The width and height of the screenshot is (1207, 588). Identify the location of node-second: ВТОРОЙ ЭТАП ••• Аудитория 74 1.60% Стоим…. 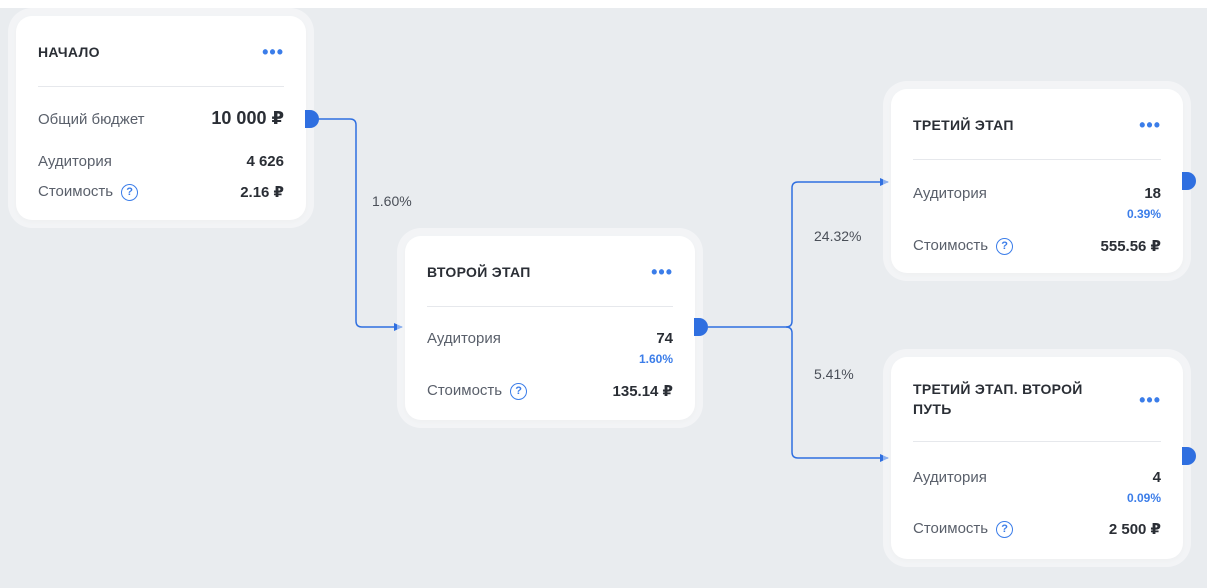
(550, 328).